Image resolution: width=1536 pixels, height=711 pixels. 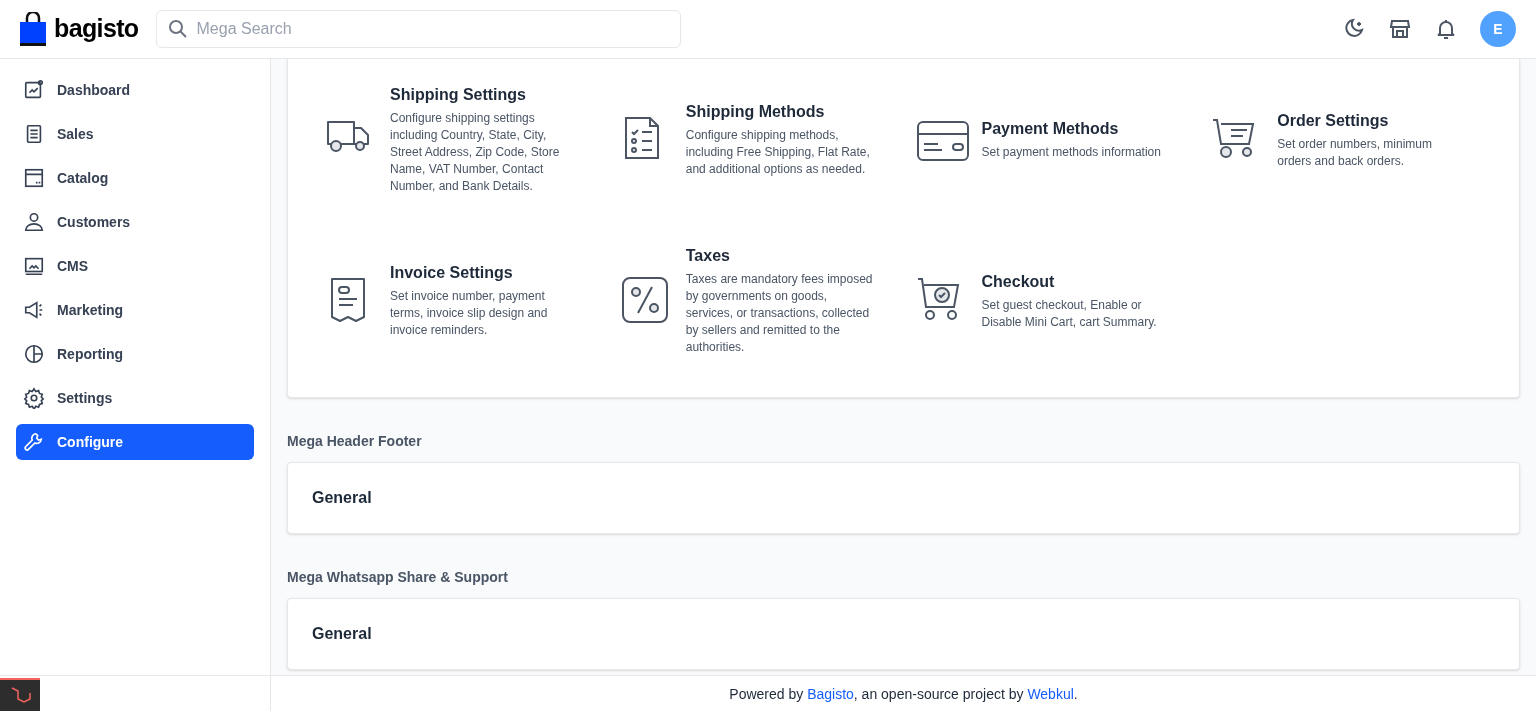 I want to click on customers-icon, so click(x=34, y=222).